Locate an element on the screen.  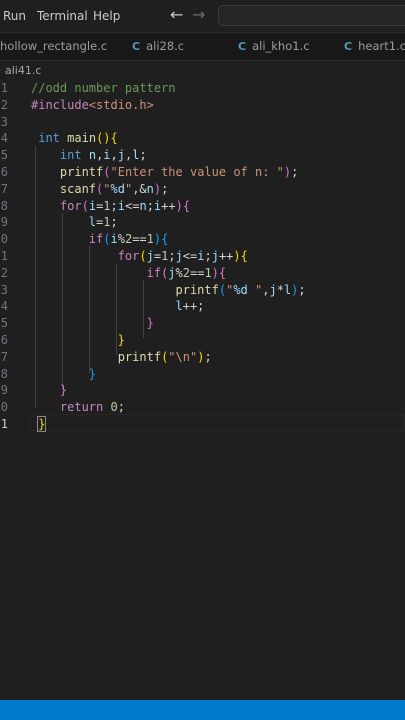
menu-terminal: Terminal is located at coordinates (62, 16).